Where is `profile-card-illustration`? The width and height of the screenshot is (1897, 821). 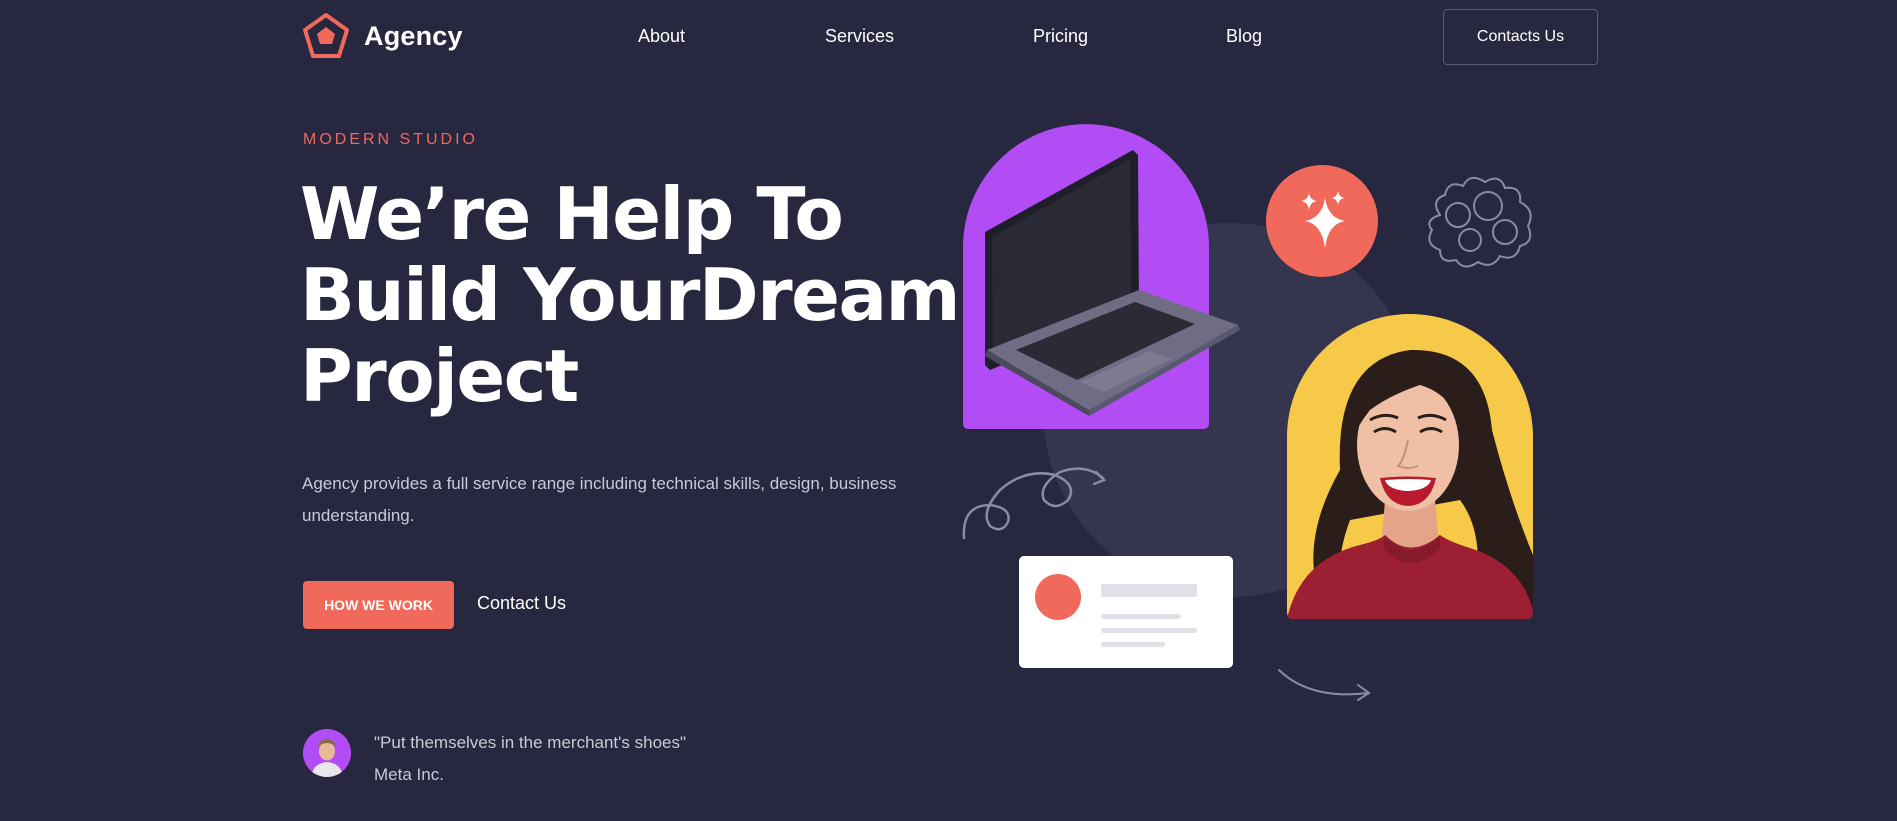
profile-card-illustration is located at coordinates (1126, 612).